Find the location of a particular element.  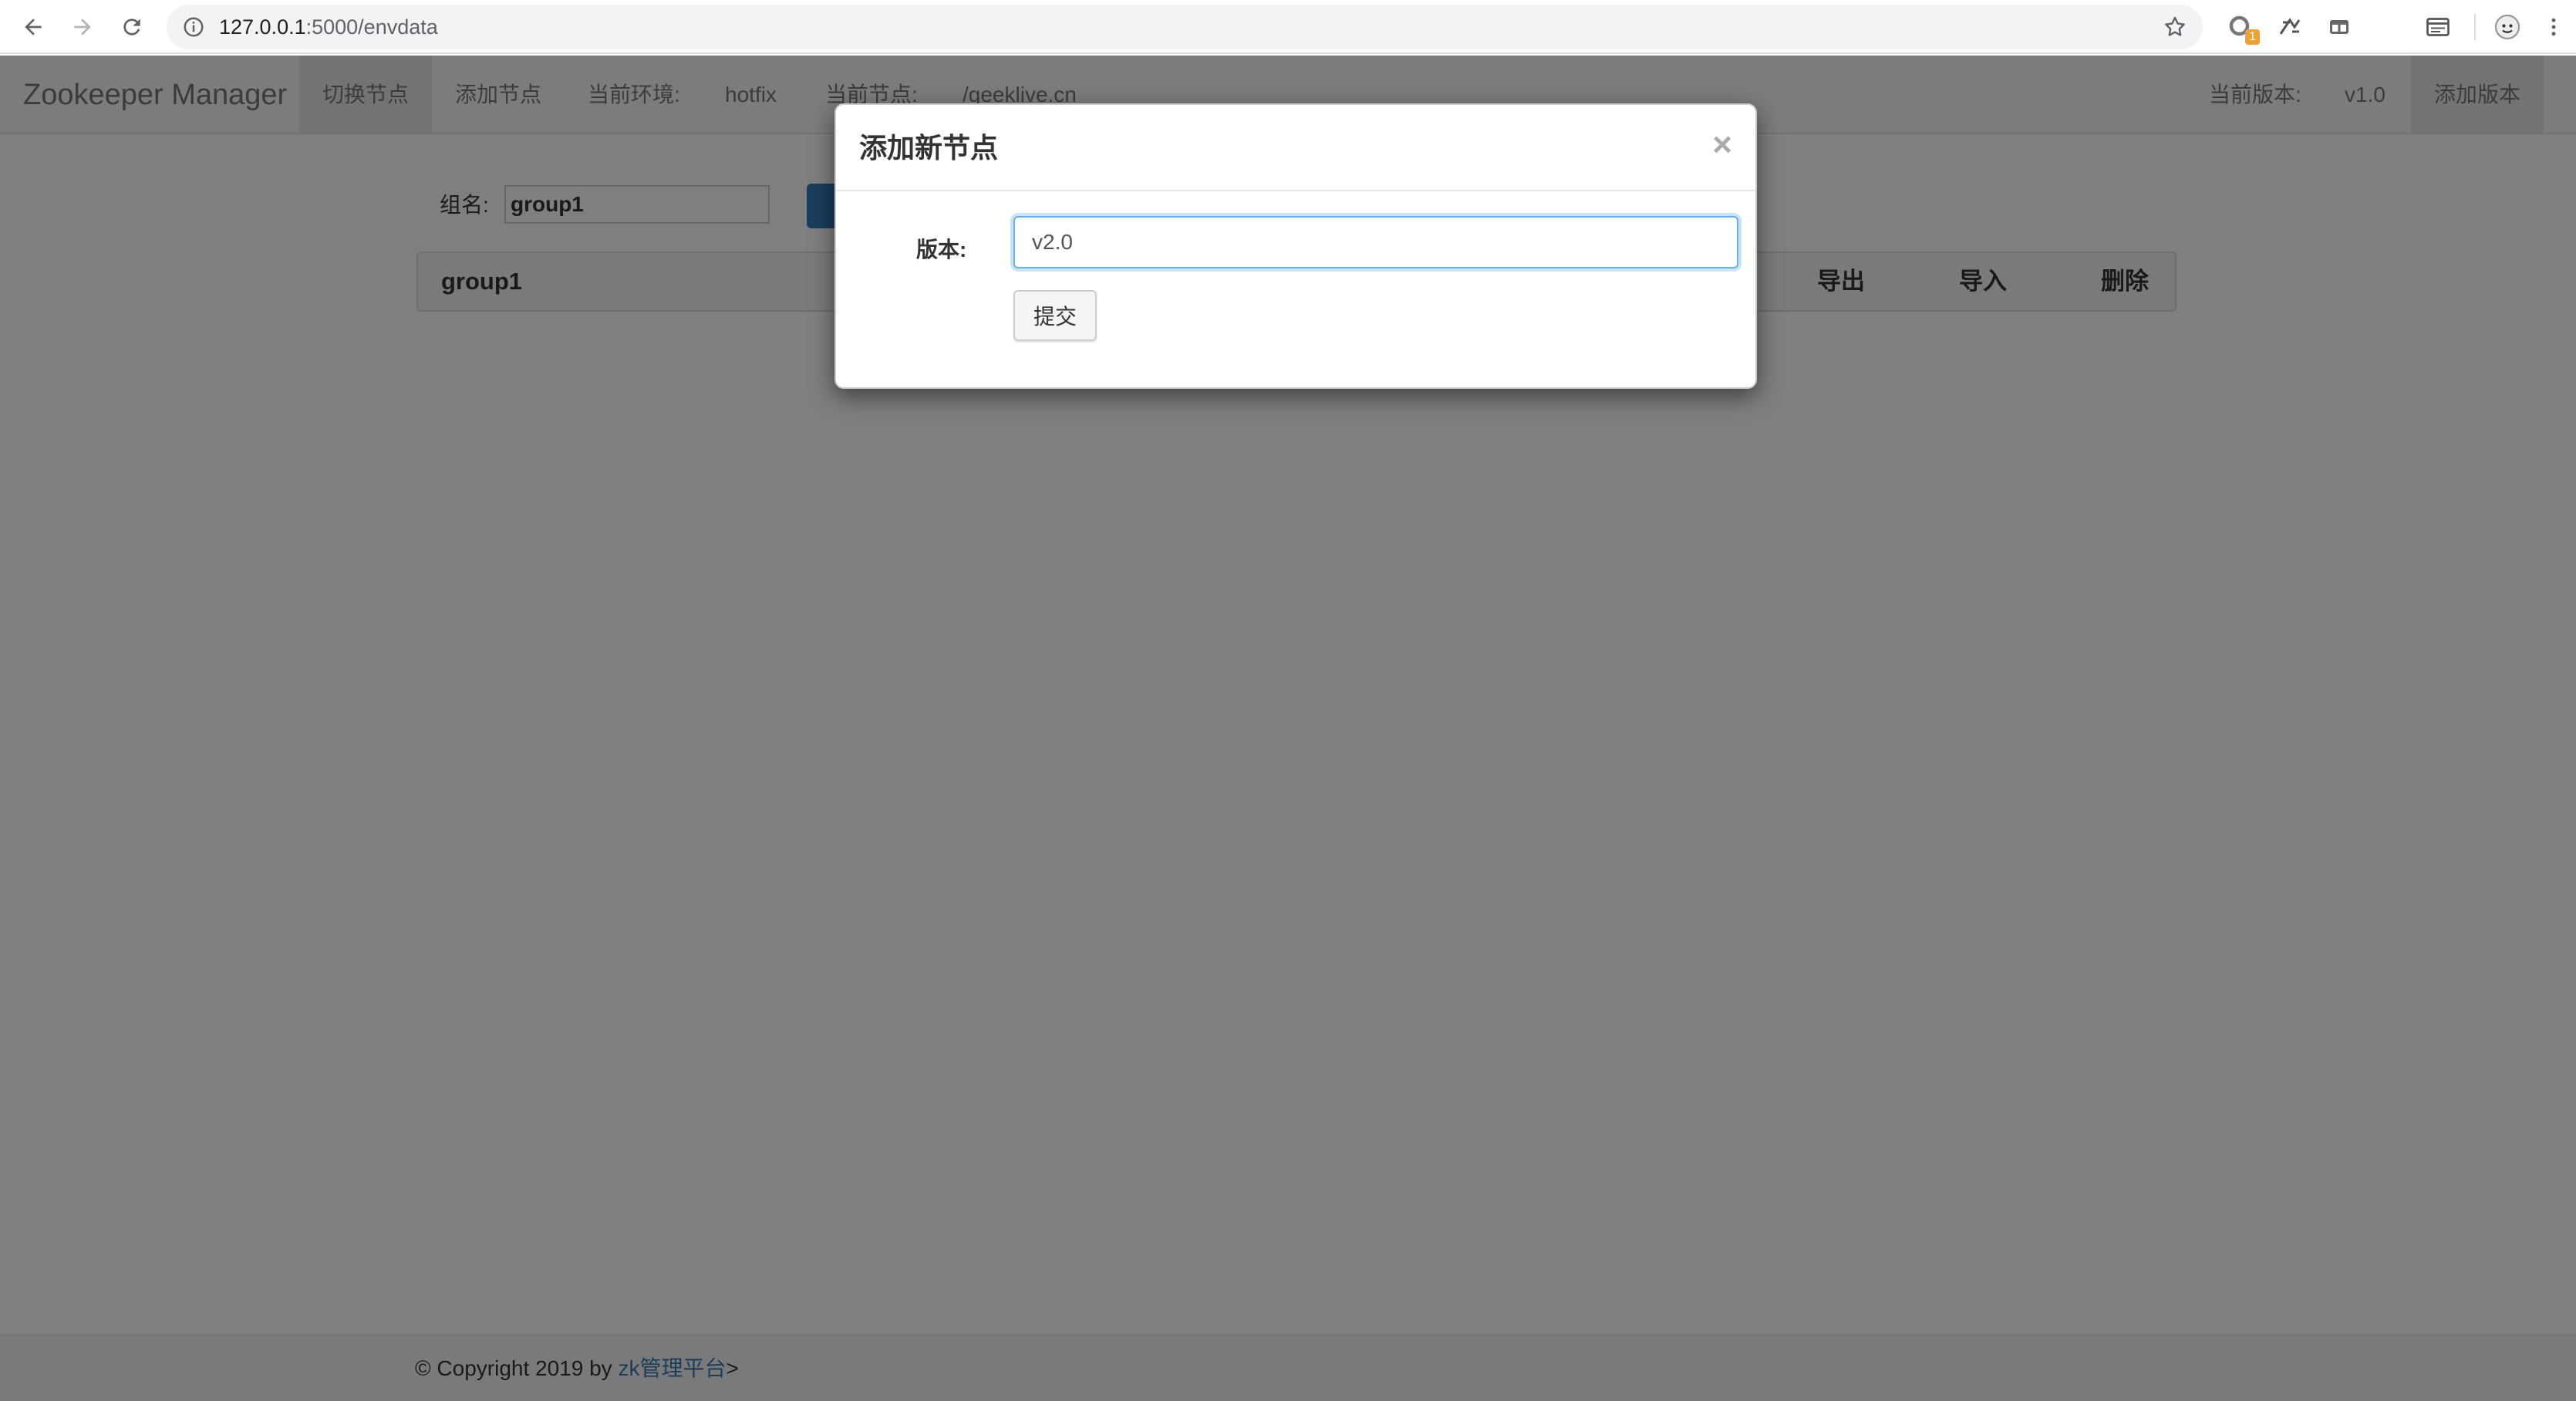

url-host: 127.0.0.1 is located at coordinates (262, 27).